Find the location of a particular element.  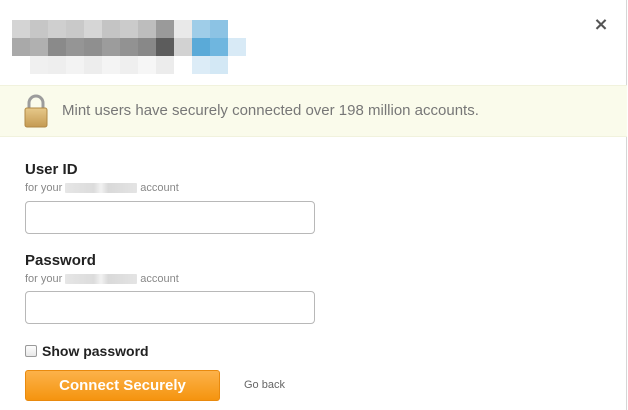

user-id-label: User ID is located at coordinates (51, 169).